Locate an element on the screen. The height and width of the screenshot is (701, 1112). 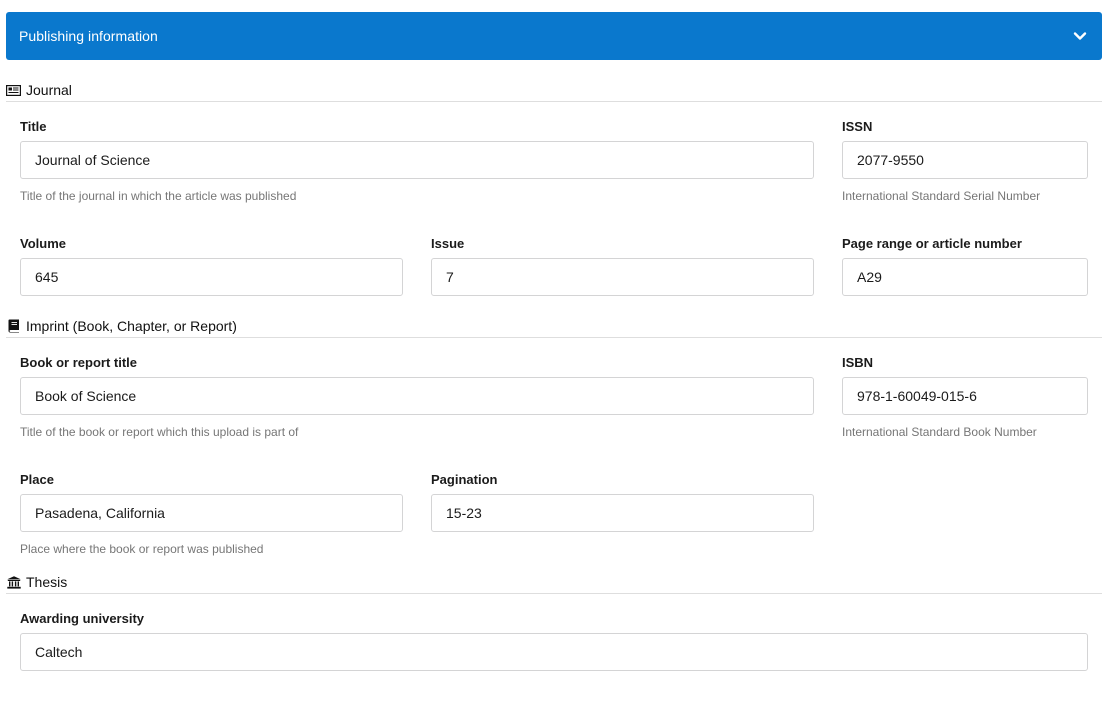
issn-help: International Standard Serial Number is located at coordinates (941, 196).